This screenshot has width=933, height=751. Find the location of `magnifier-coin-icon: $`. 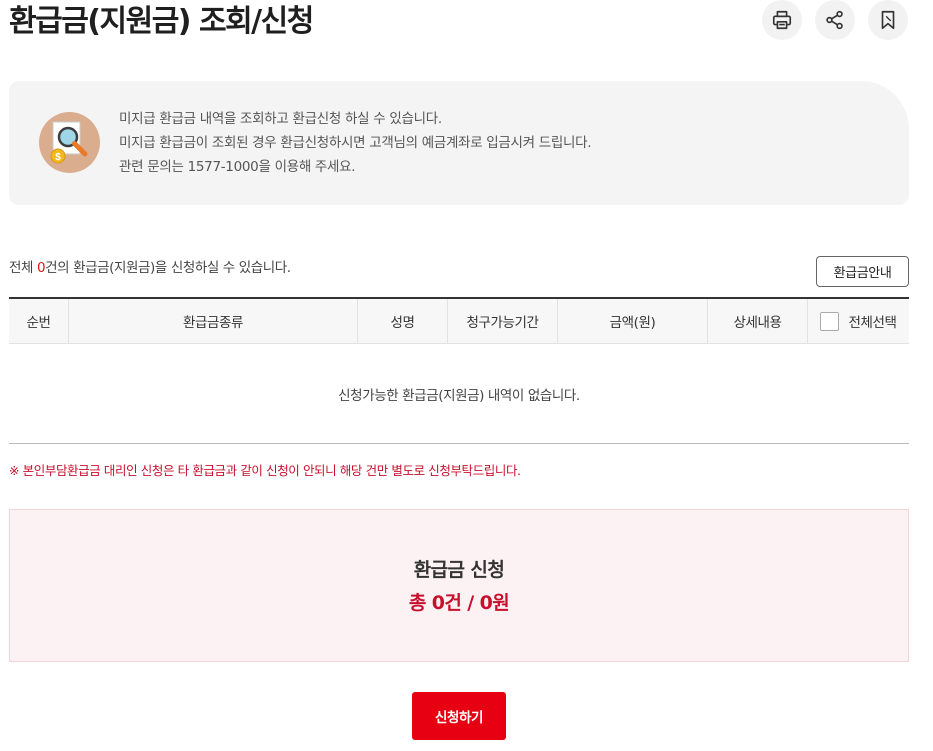

magnifier-coin-icon: $ is located at coordinates (69, 142).